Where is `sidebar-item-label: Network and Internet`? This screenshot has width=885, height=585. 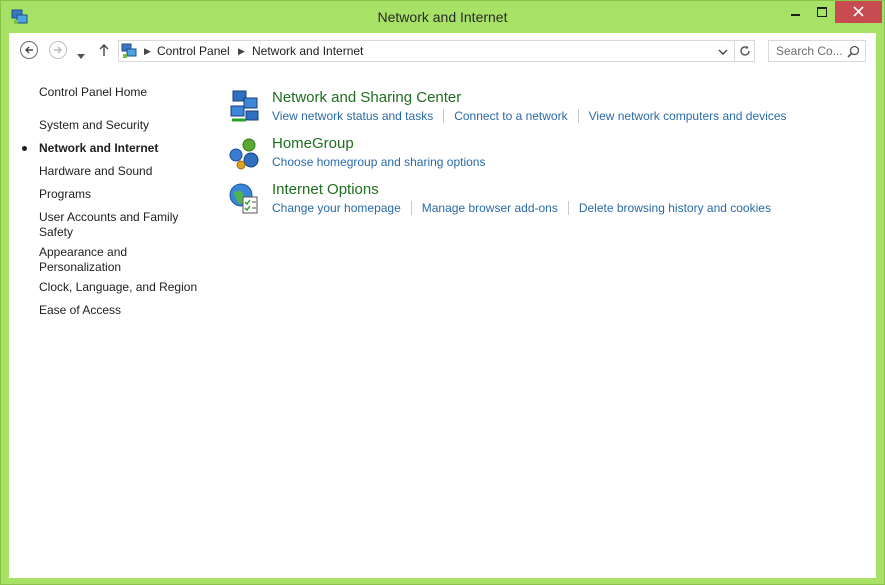
sidebar-item-label: Network and Internet is located at coordinates (99, 148).